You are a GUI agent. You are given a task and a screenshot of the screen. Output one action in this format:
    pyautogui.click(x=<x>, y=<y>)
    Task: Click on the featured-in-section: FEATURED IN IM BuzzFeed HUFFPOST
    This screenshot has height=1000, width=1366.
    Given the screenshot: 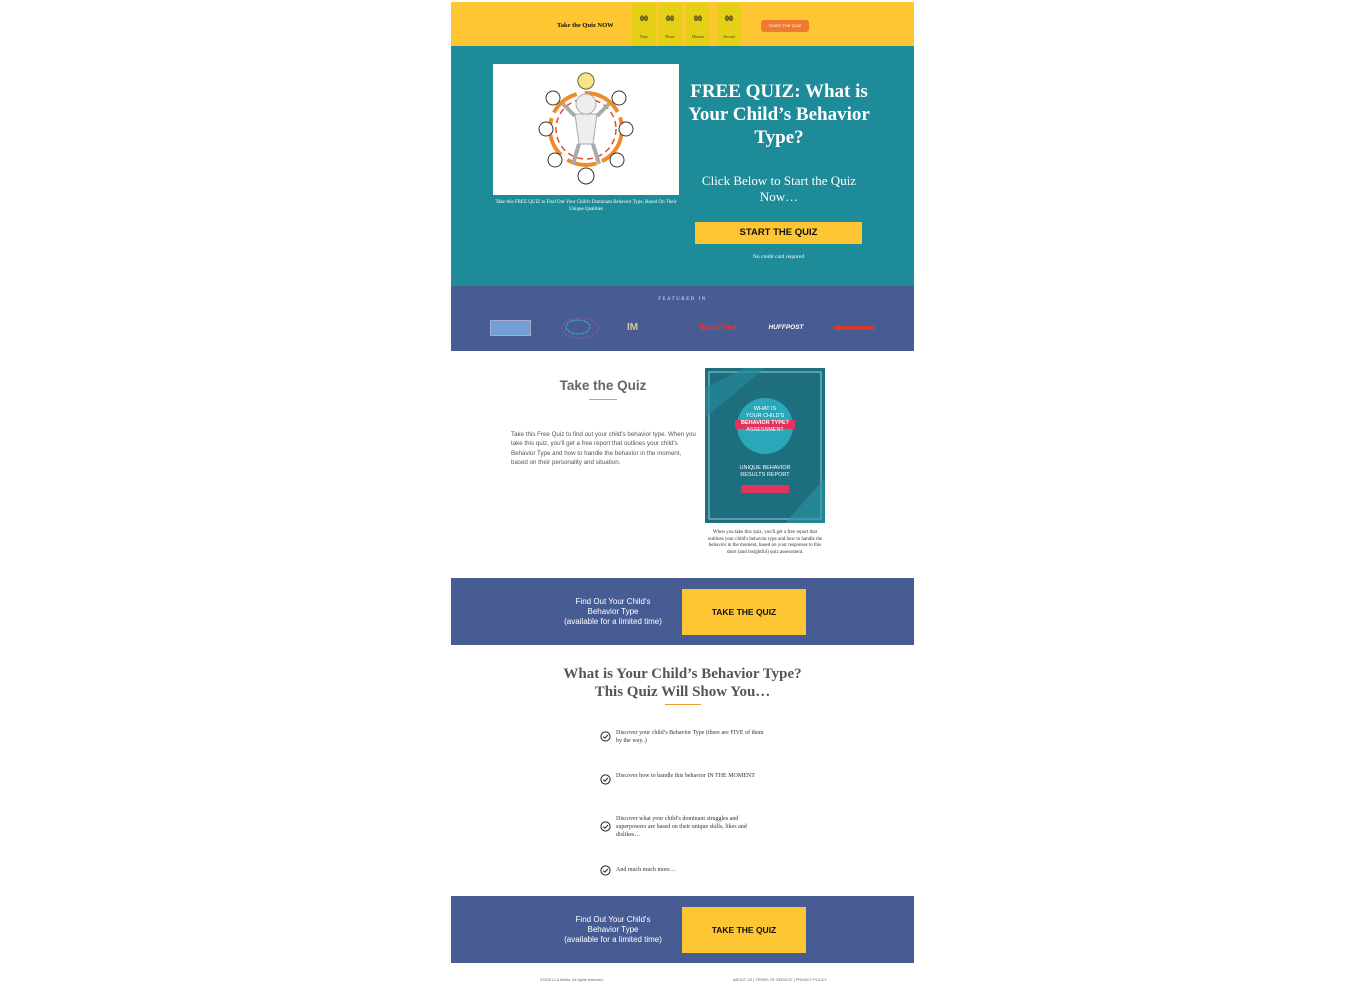 What is the action you would take?
    pyautogui.click(x=682, y=318)
    